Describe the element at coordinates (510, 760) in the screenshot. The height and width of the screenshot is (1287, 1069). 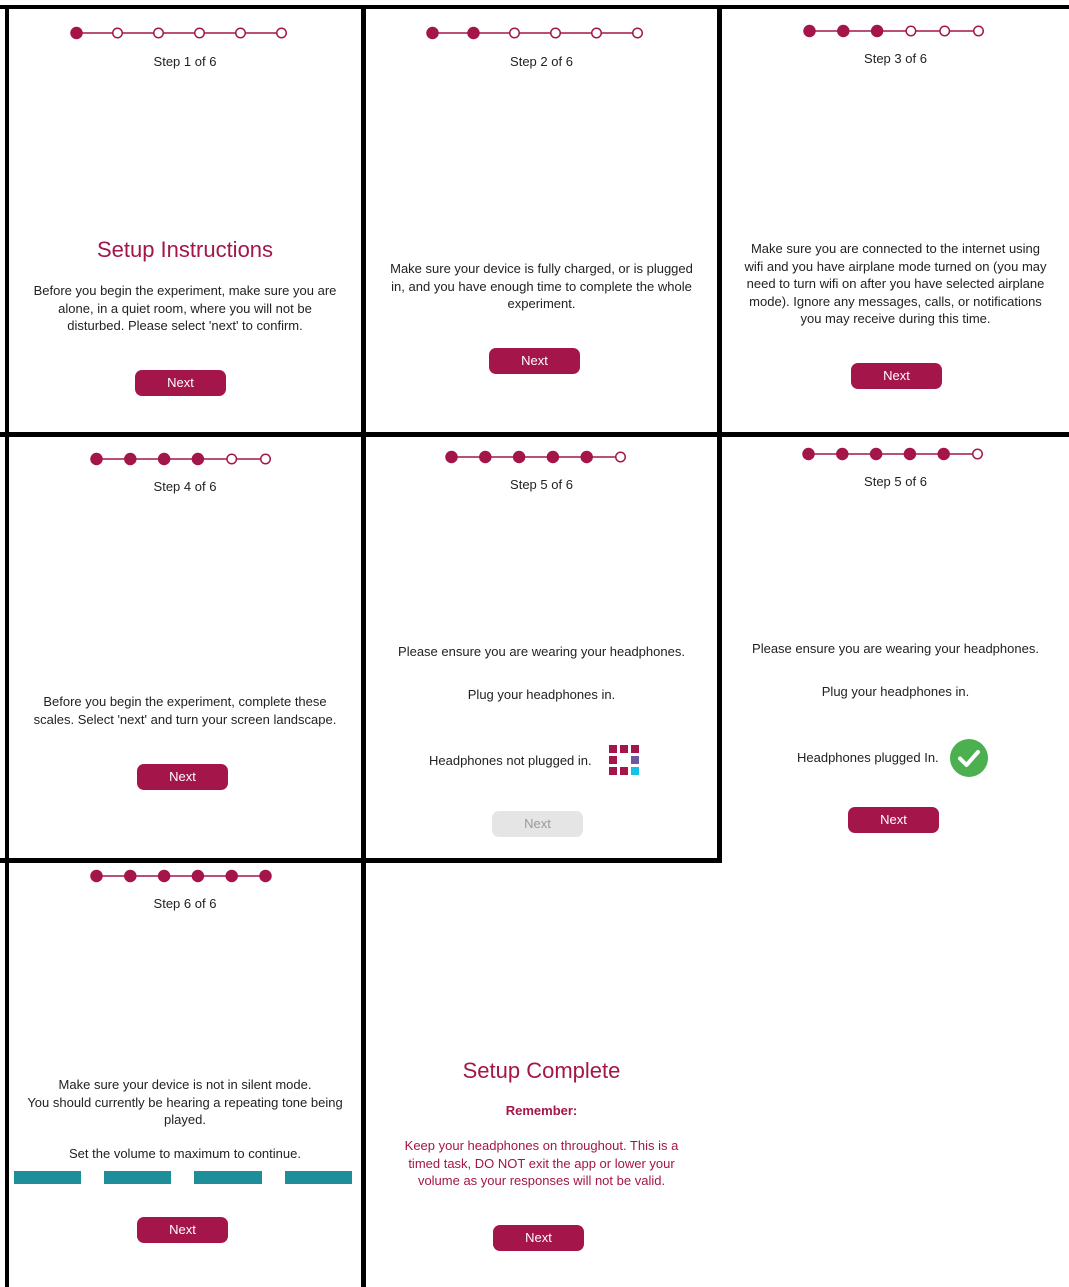
I see `headphones-status: Headphones not plugged in.` at that location.